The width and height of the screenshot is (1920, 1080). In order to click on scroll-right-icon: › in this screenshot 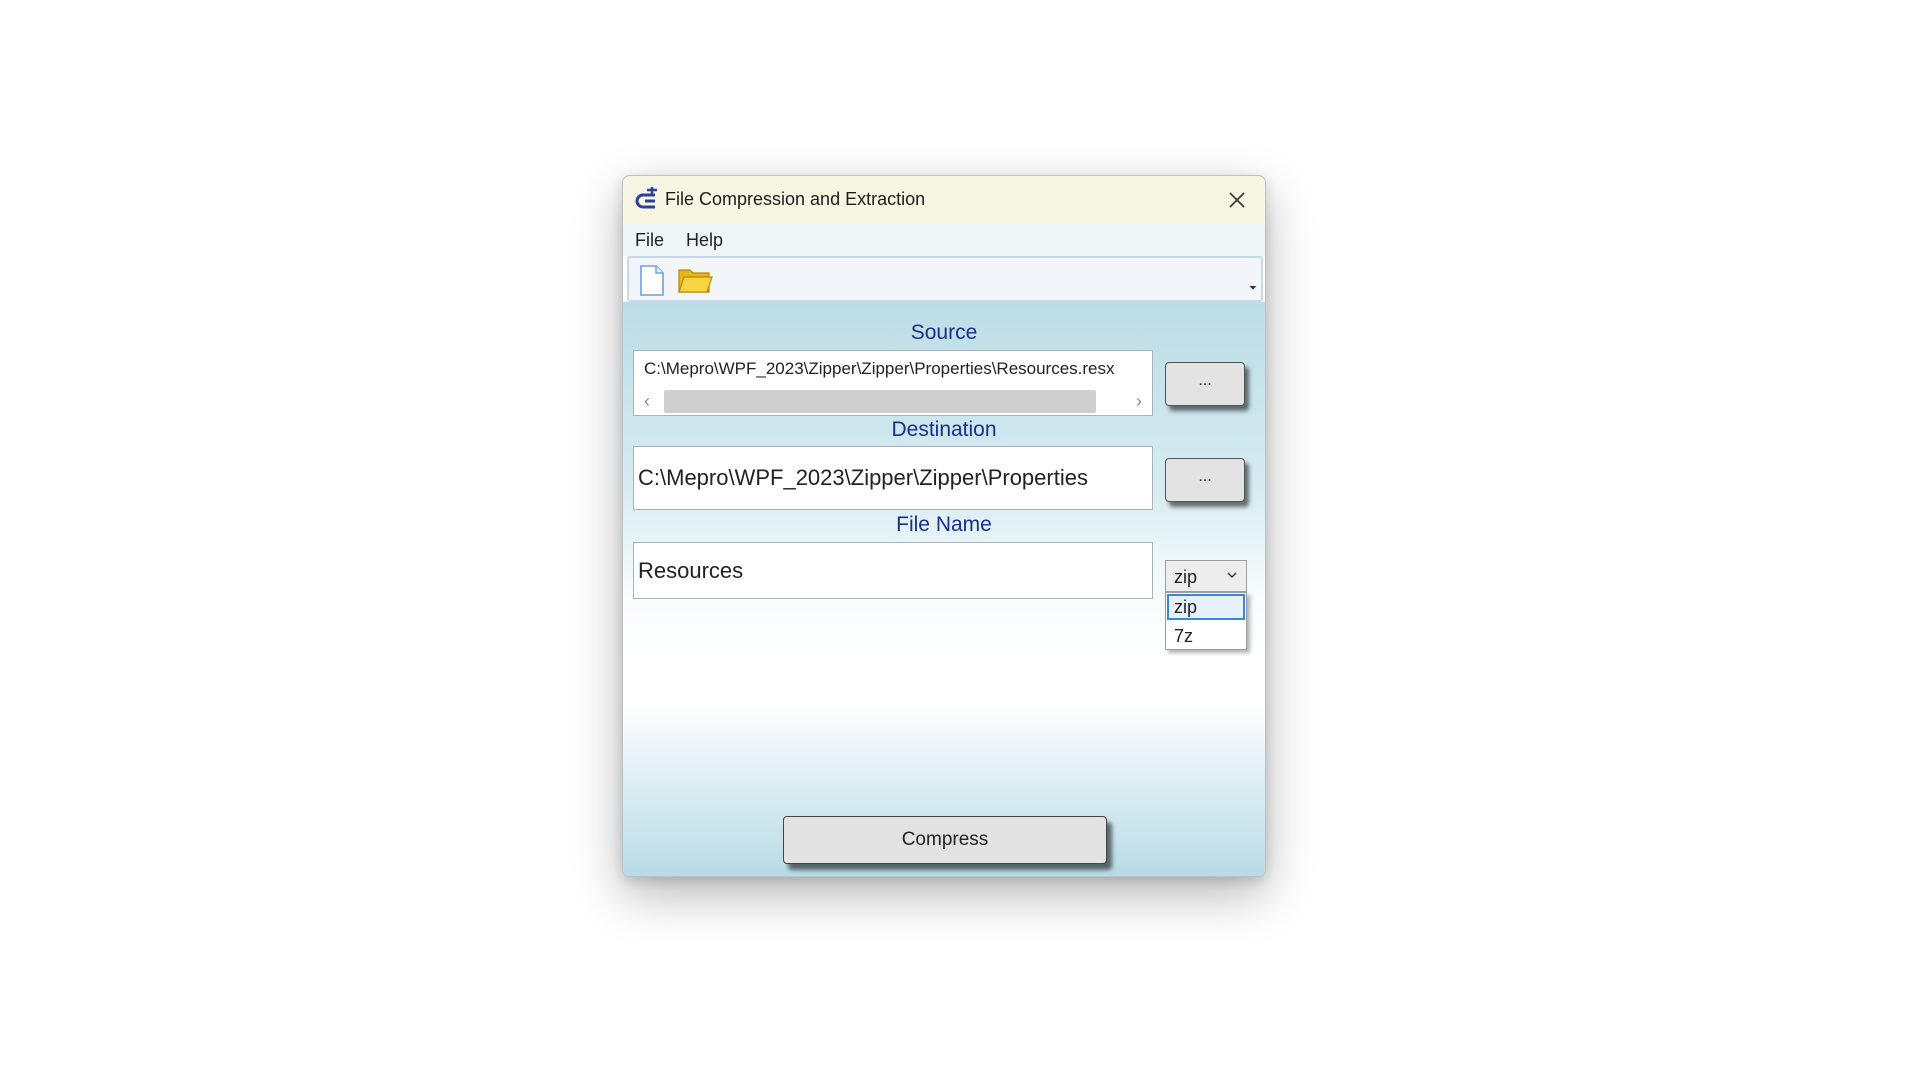, I will do `click(1139, 401)`.